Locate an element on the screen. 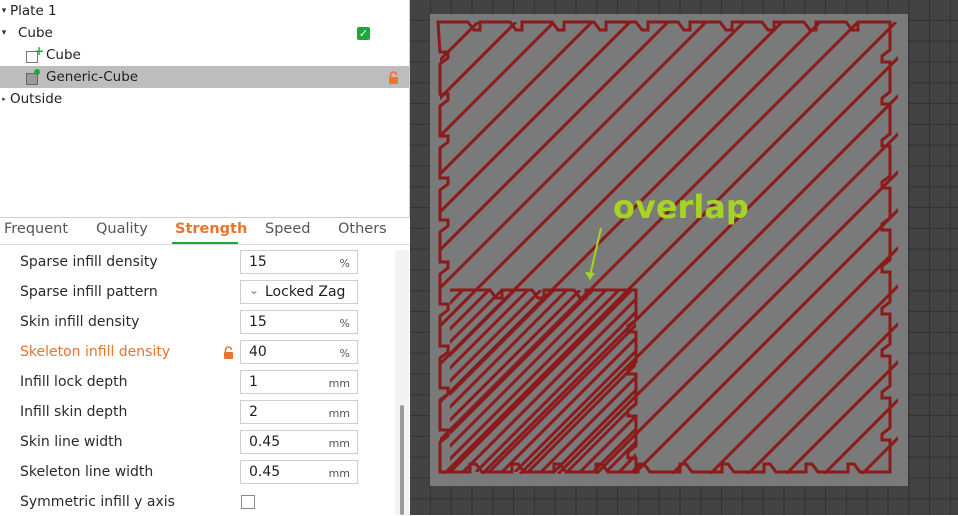 This screenshot has width=958, height=516. value-text: Locked Zag is located at coordinates (305, 292).